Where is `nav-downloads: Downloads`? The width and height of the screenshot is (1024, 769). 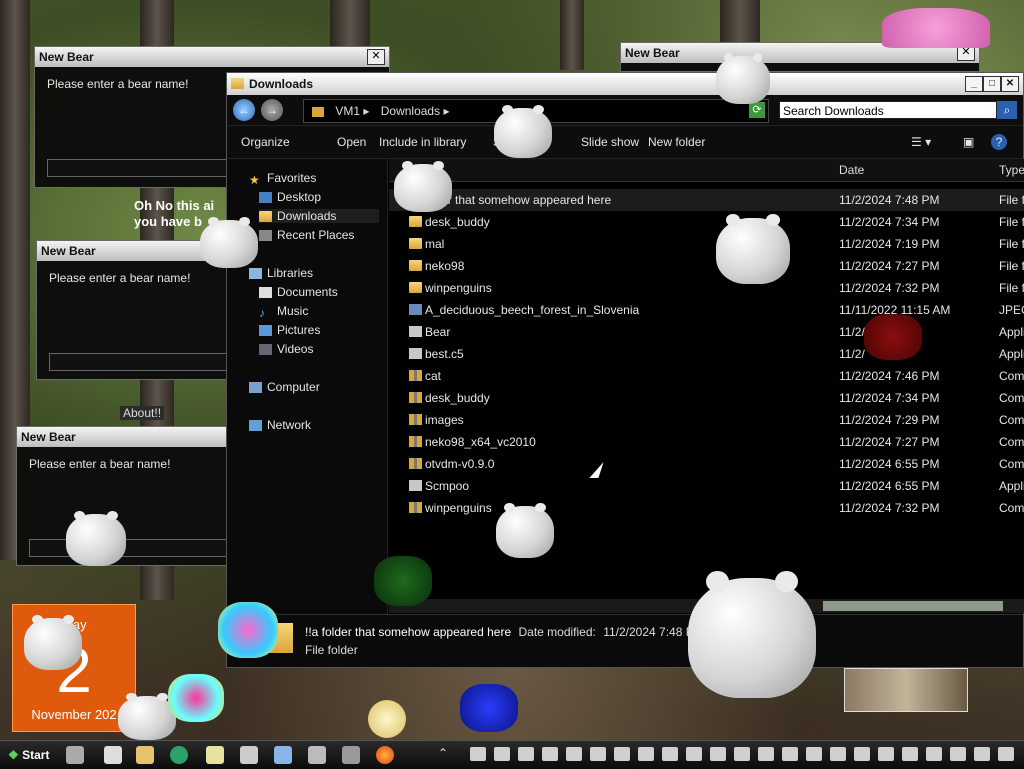 nav-downloads: Downloads is located at coordinates (319, 216).